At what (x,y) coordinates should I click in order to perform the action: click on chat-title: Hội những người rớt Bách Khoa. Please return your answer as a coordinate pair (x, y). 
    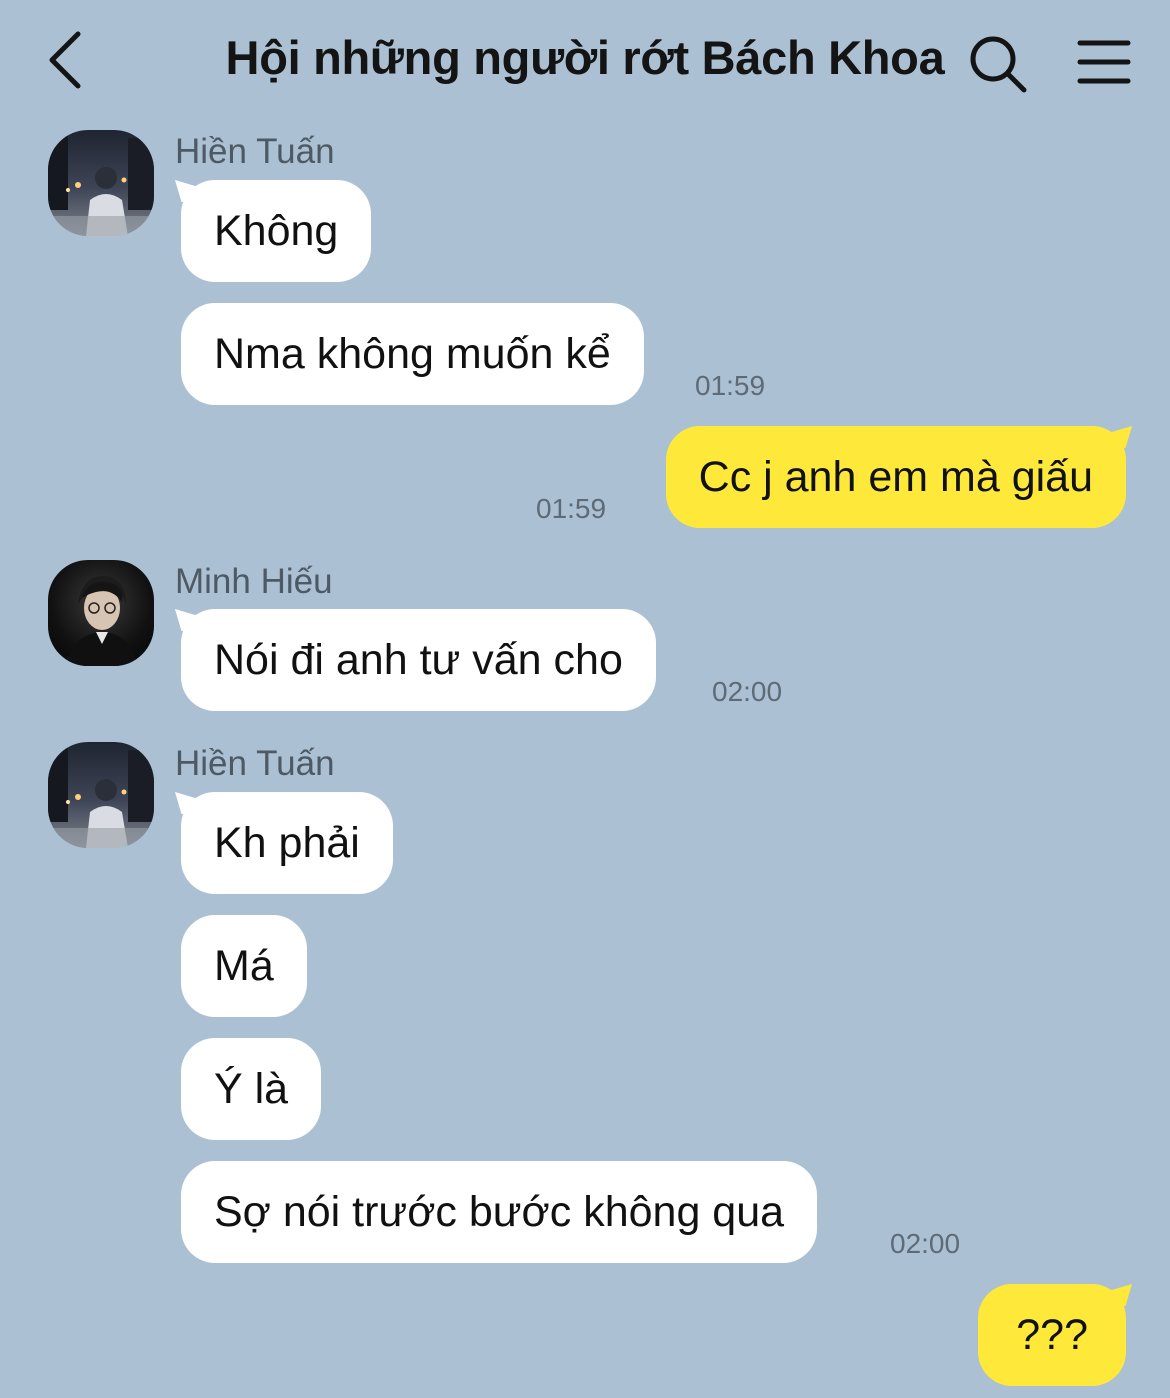
    Looking at the image, I should click on (585, 57).